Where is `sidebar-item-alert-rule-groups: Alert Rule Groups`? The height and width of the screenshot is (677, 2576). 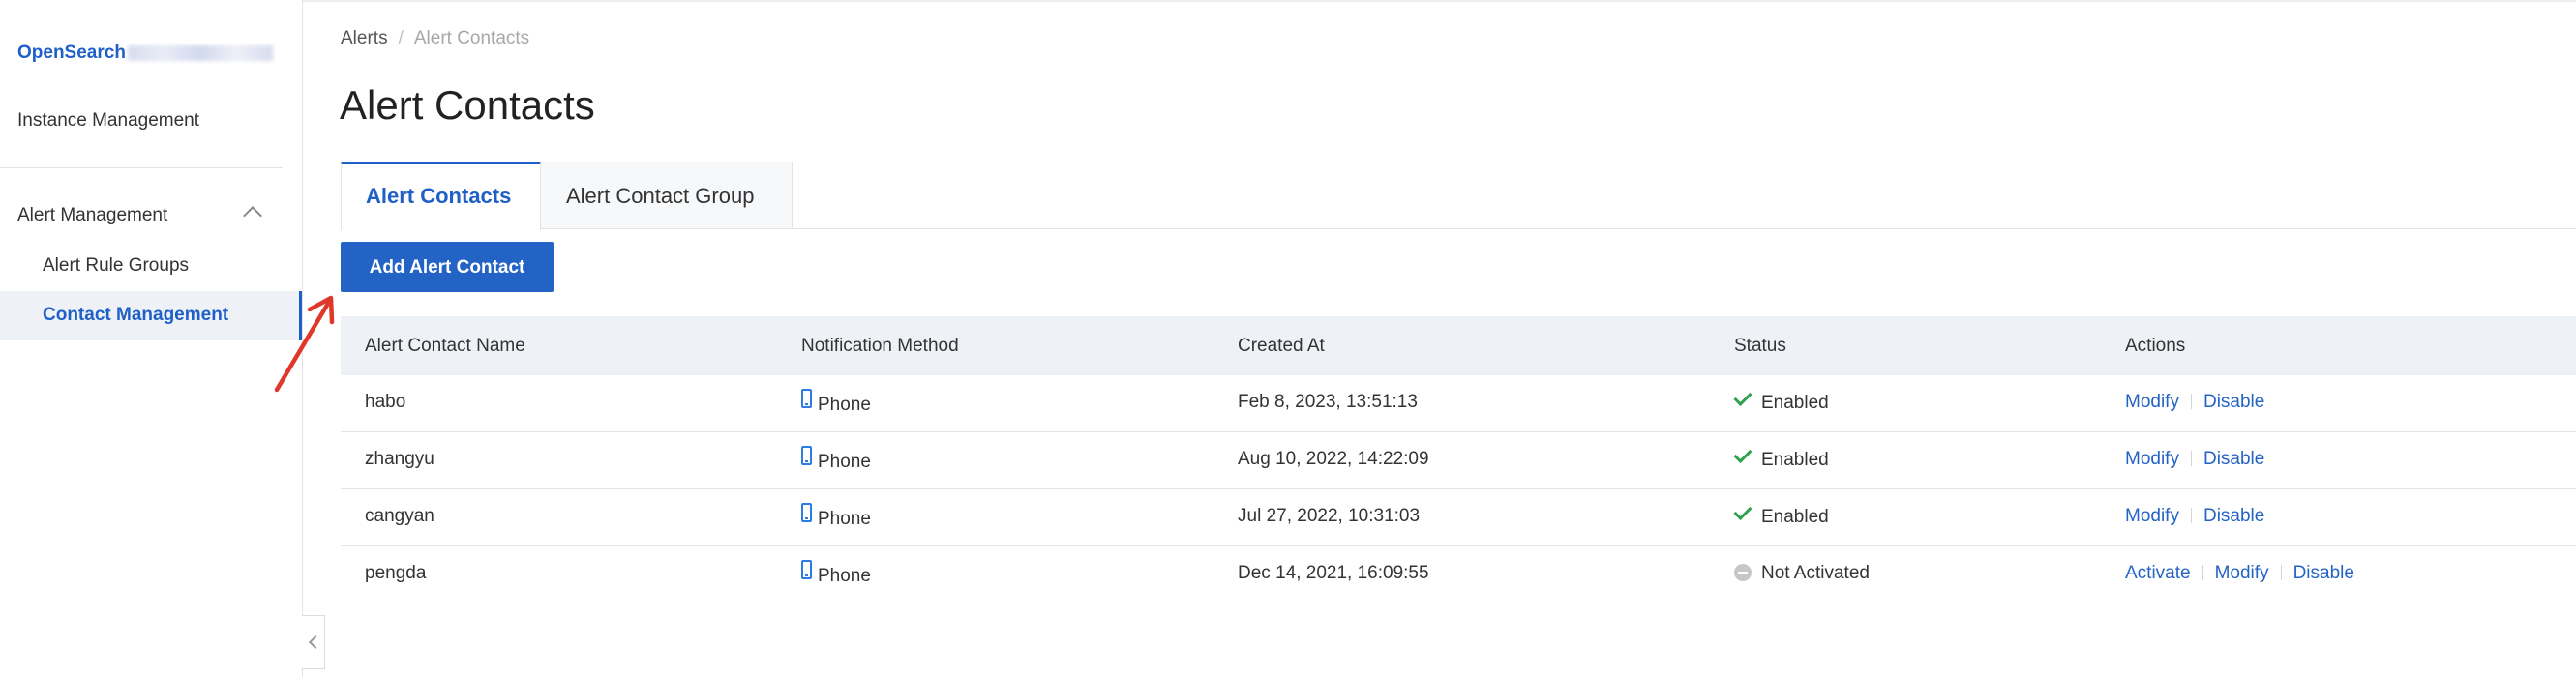 sidebar-item-alert-rule-groups: Alert Rule Groups is located at coordinates (116, 266).